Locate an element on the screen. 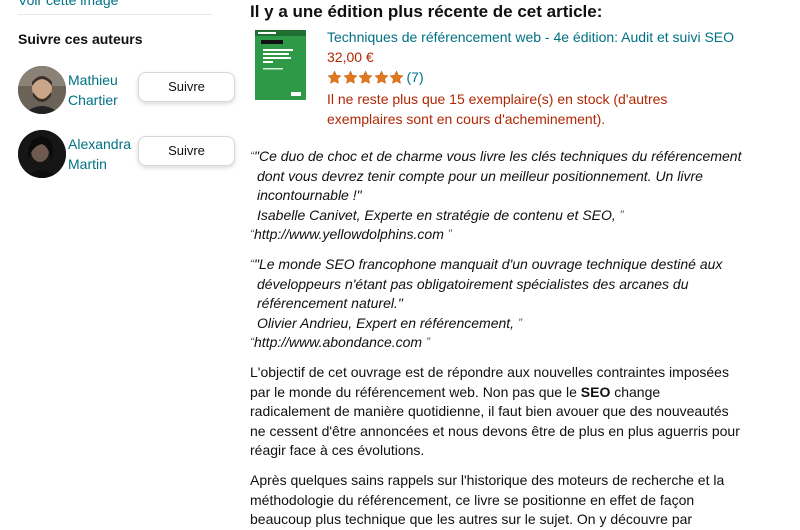 The width and height of the screenshot is (800, 530). book-cover-image is located at coordinates (280, 65).